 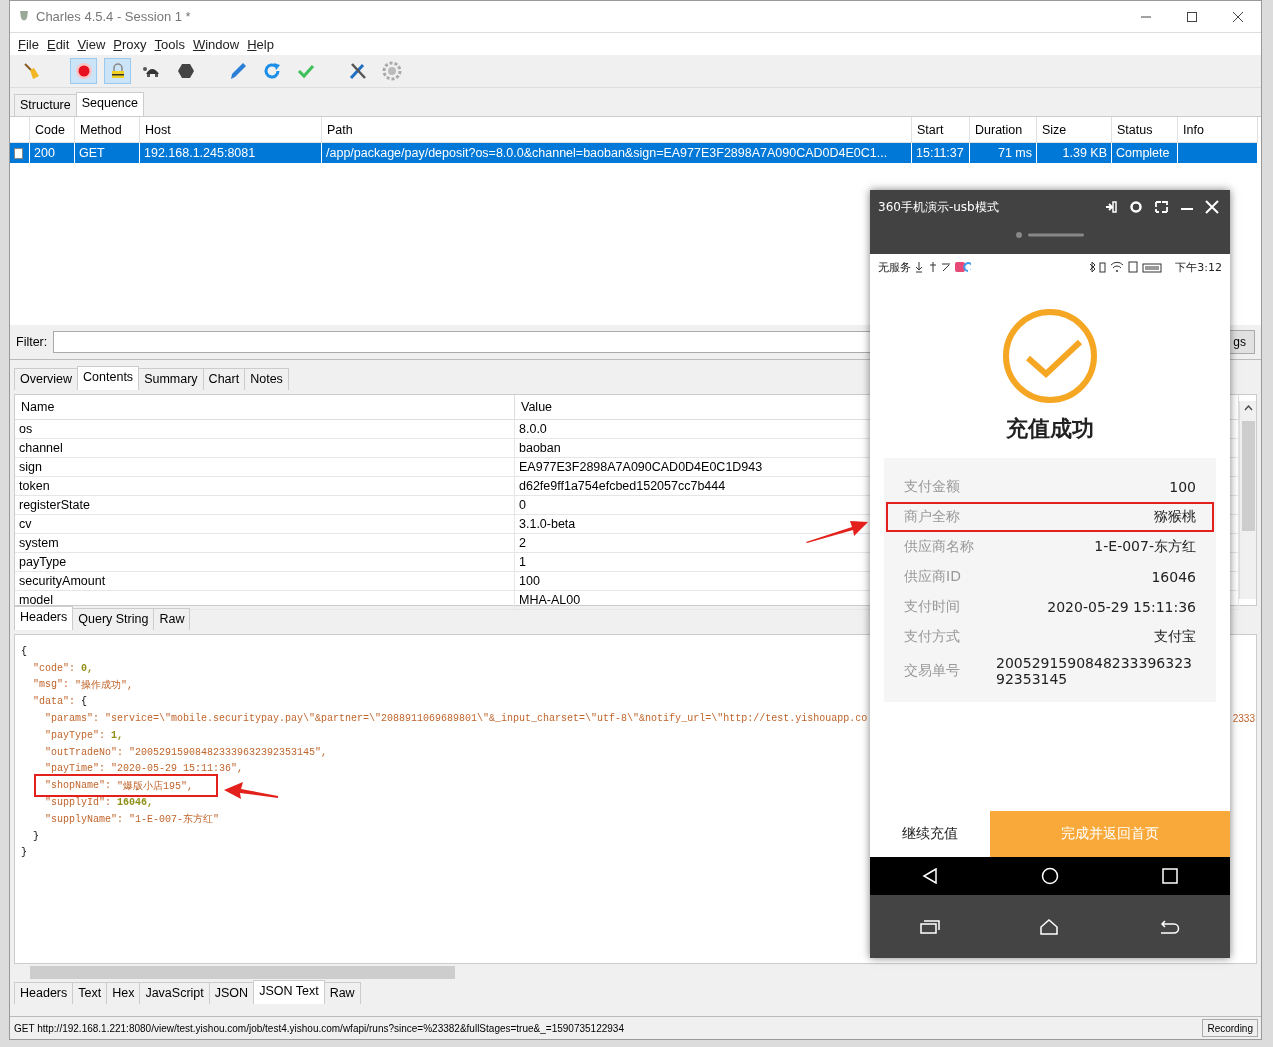 What do you see at coordinates (265, 407) in the screenshot?
I see `column-header: Name` at bounding box center [265, 407].